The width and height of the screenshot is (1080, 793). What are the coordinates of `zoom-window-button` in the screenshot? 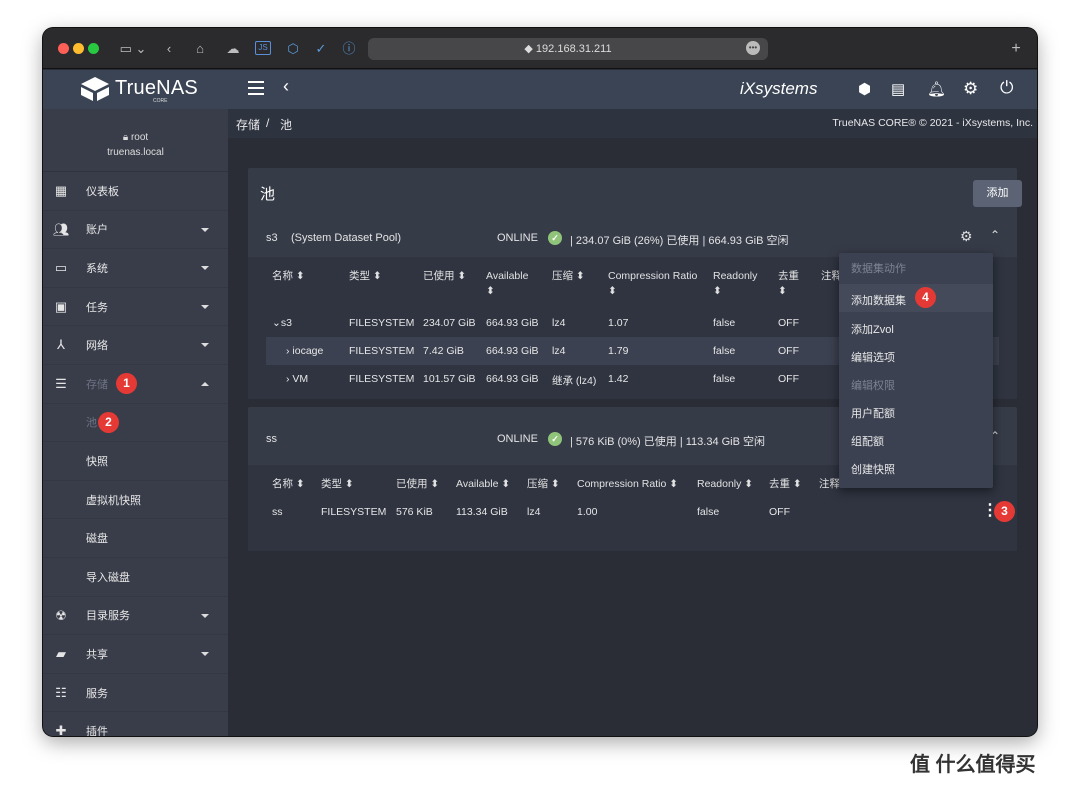 It's located at (93, 48).